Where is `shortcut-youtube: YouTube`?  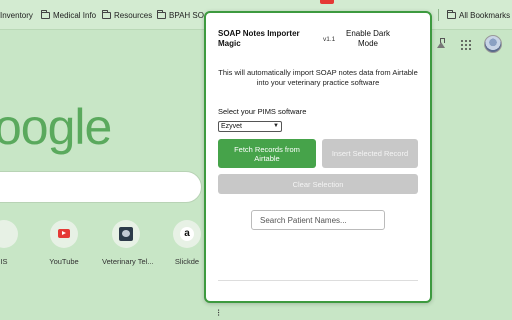
shortcut-youtube: YouTube is located at coordinates (64, 243).